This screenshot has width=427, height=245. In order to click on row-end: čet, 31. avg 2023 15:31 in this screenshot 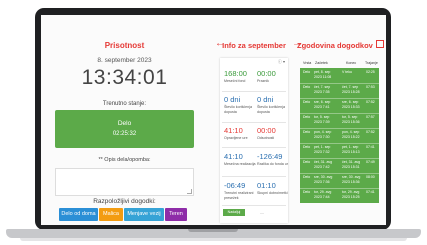, I will do `click(351, 164)`.